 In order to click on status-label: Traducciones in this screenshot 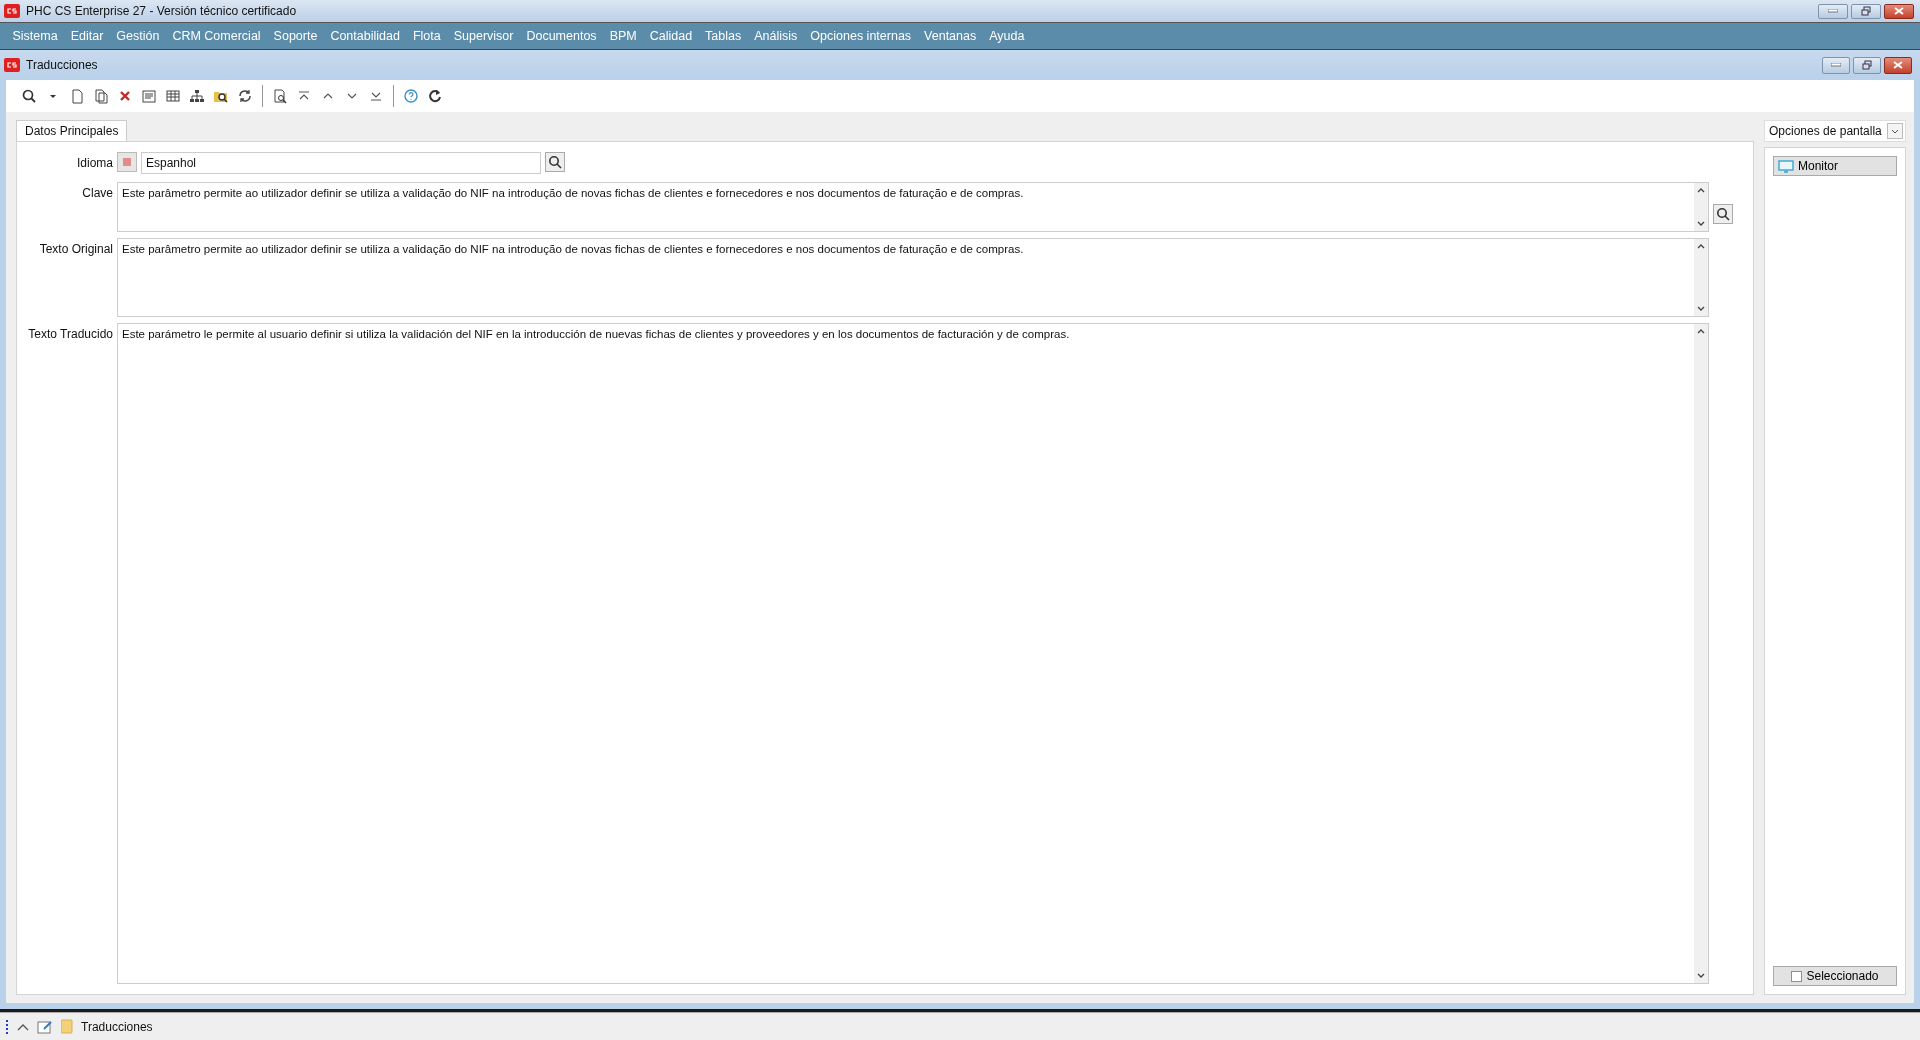, I will do `click(117, 1026)`.